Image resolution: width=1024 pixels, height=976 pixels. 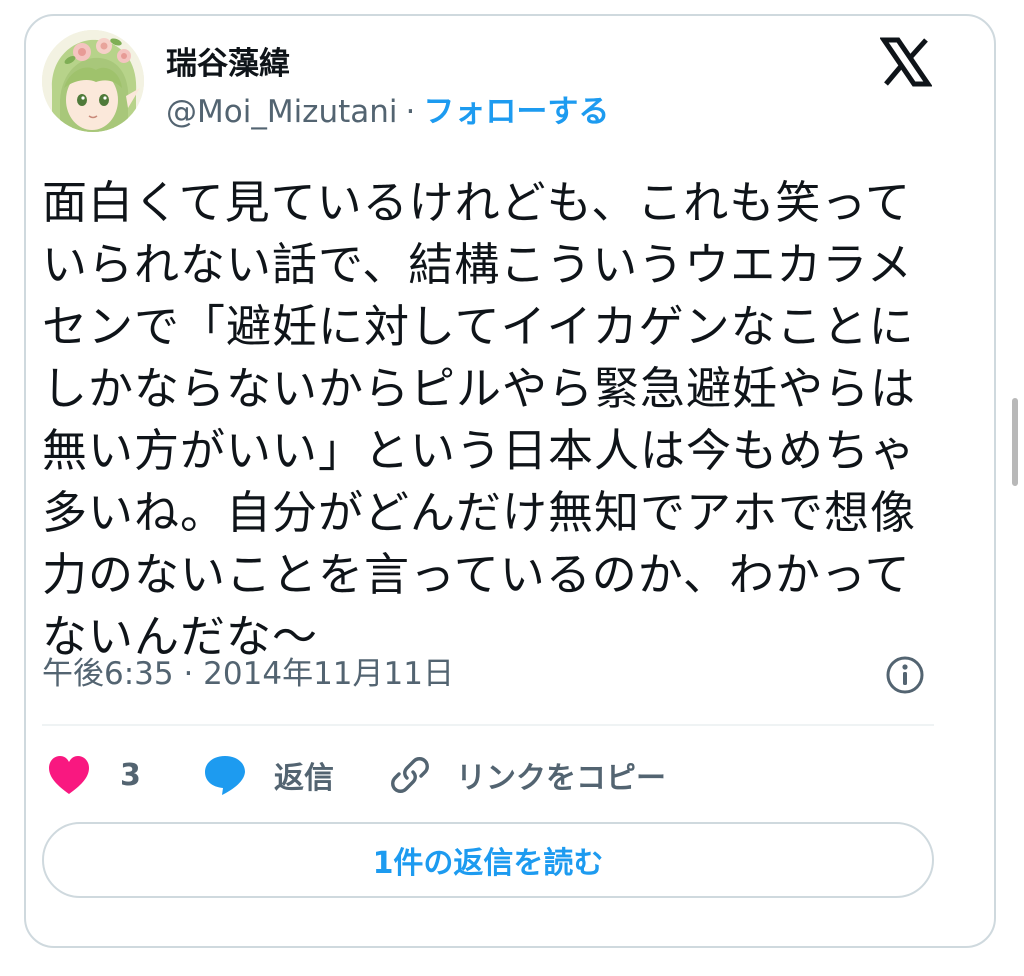 I want to click on author-handle: @Moi_Mizutani, so click(x=282, y=112).